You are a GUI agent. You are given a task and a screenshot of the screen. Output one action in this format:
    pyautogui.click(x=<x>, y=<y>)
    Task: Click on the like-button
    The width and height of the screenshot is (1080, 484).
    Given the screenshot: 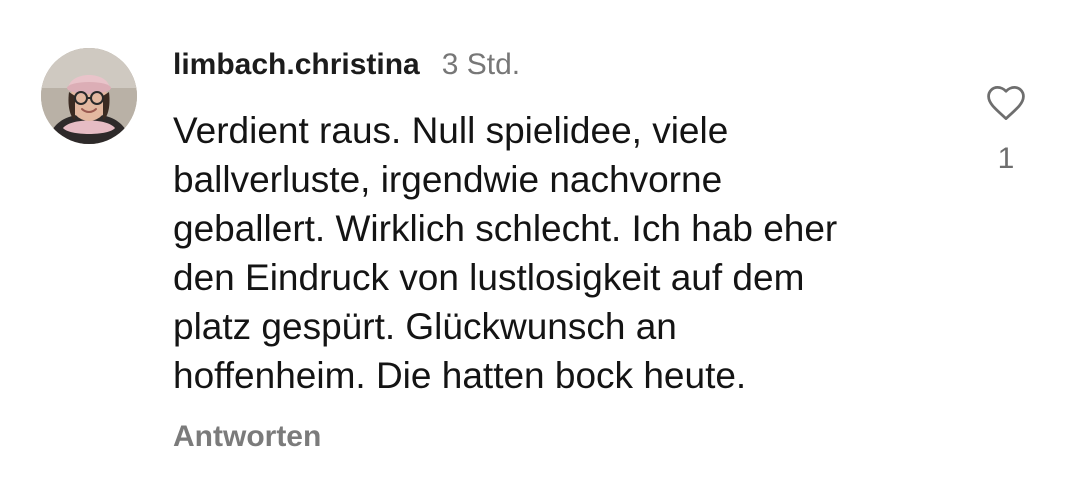 What is the action you would take?
    pyautogui.click(x=1006, y=103)
    